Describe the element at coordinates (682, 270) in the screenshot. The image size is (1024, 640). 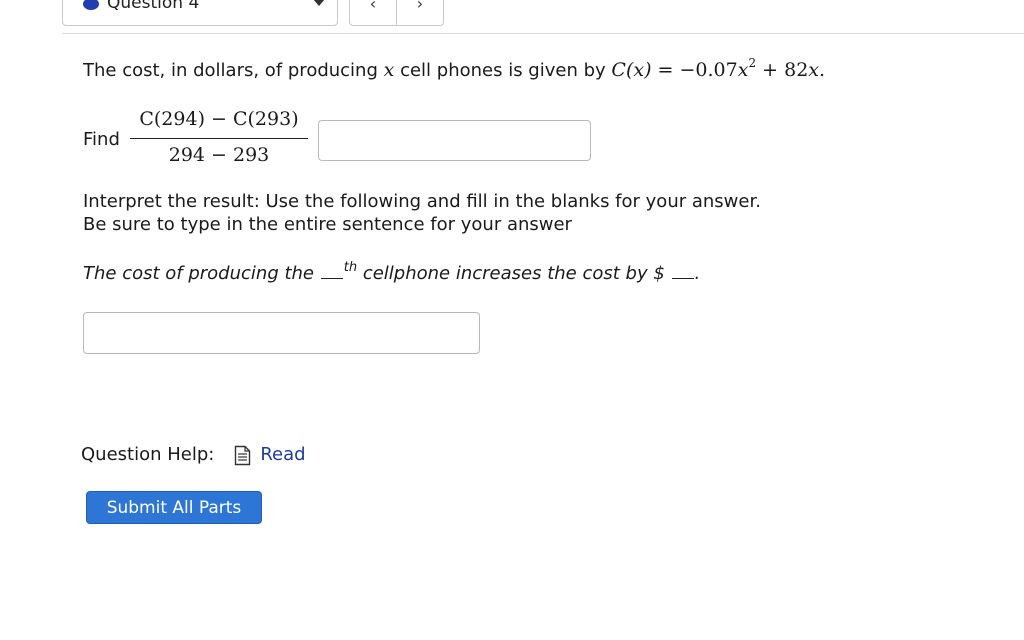
I see `amount-blank` at that location.